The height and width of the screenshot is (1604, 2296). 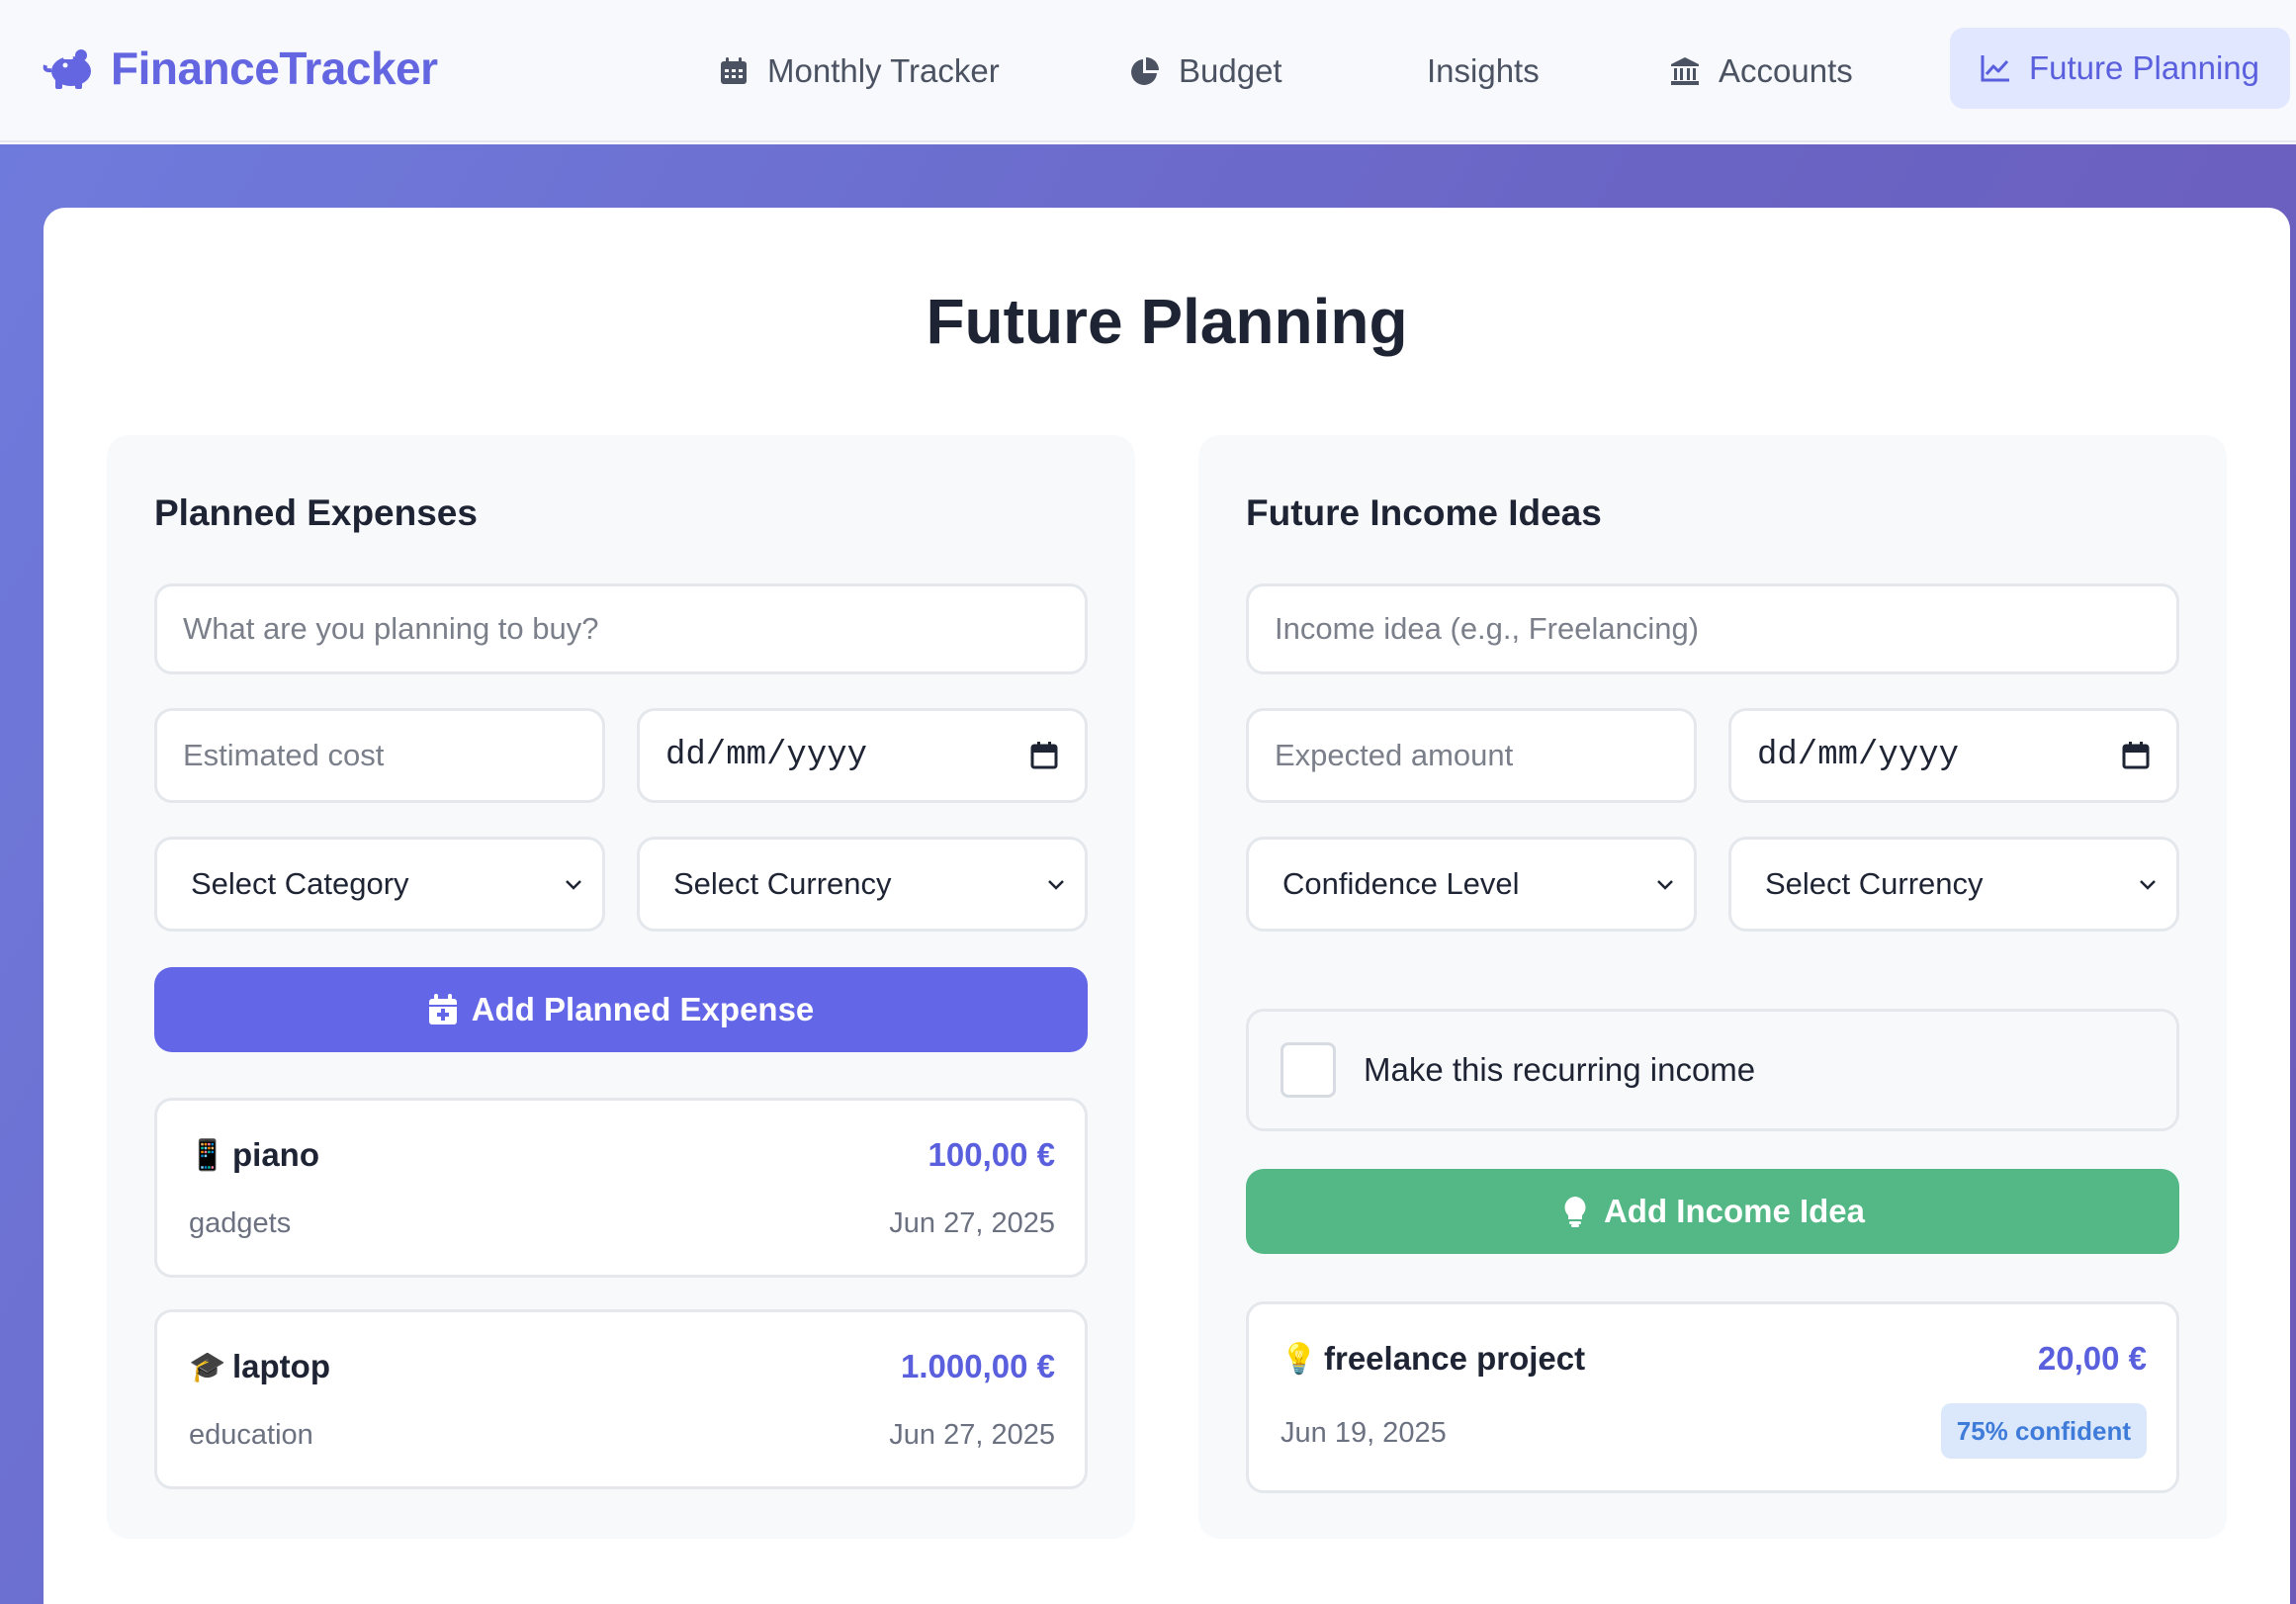 I want to click on button-label: Add Income Idea, so click(x=1734, y=1211).